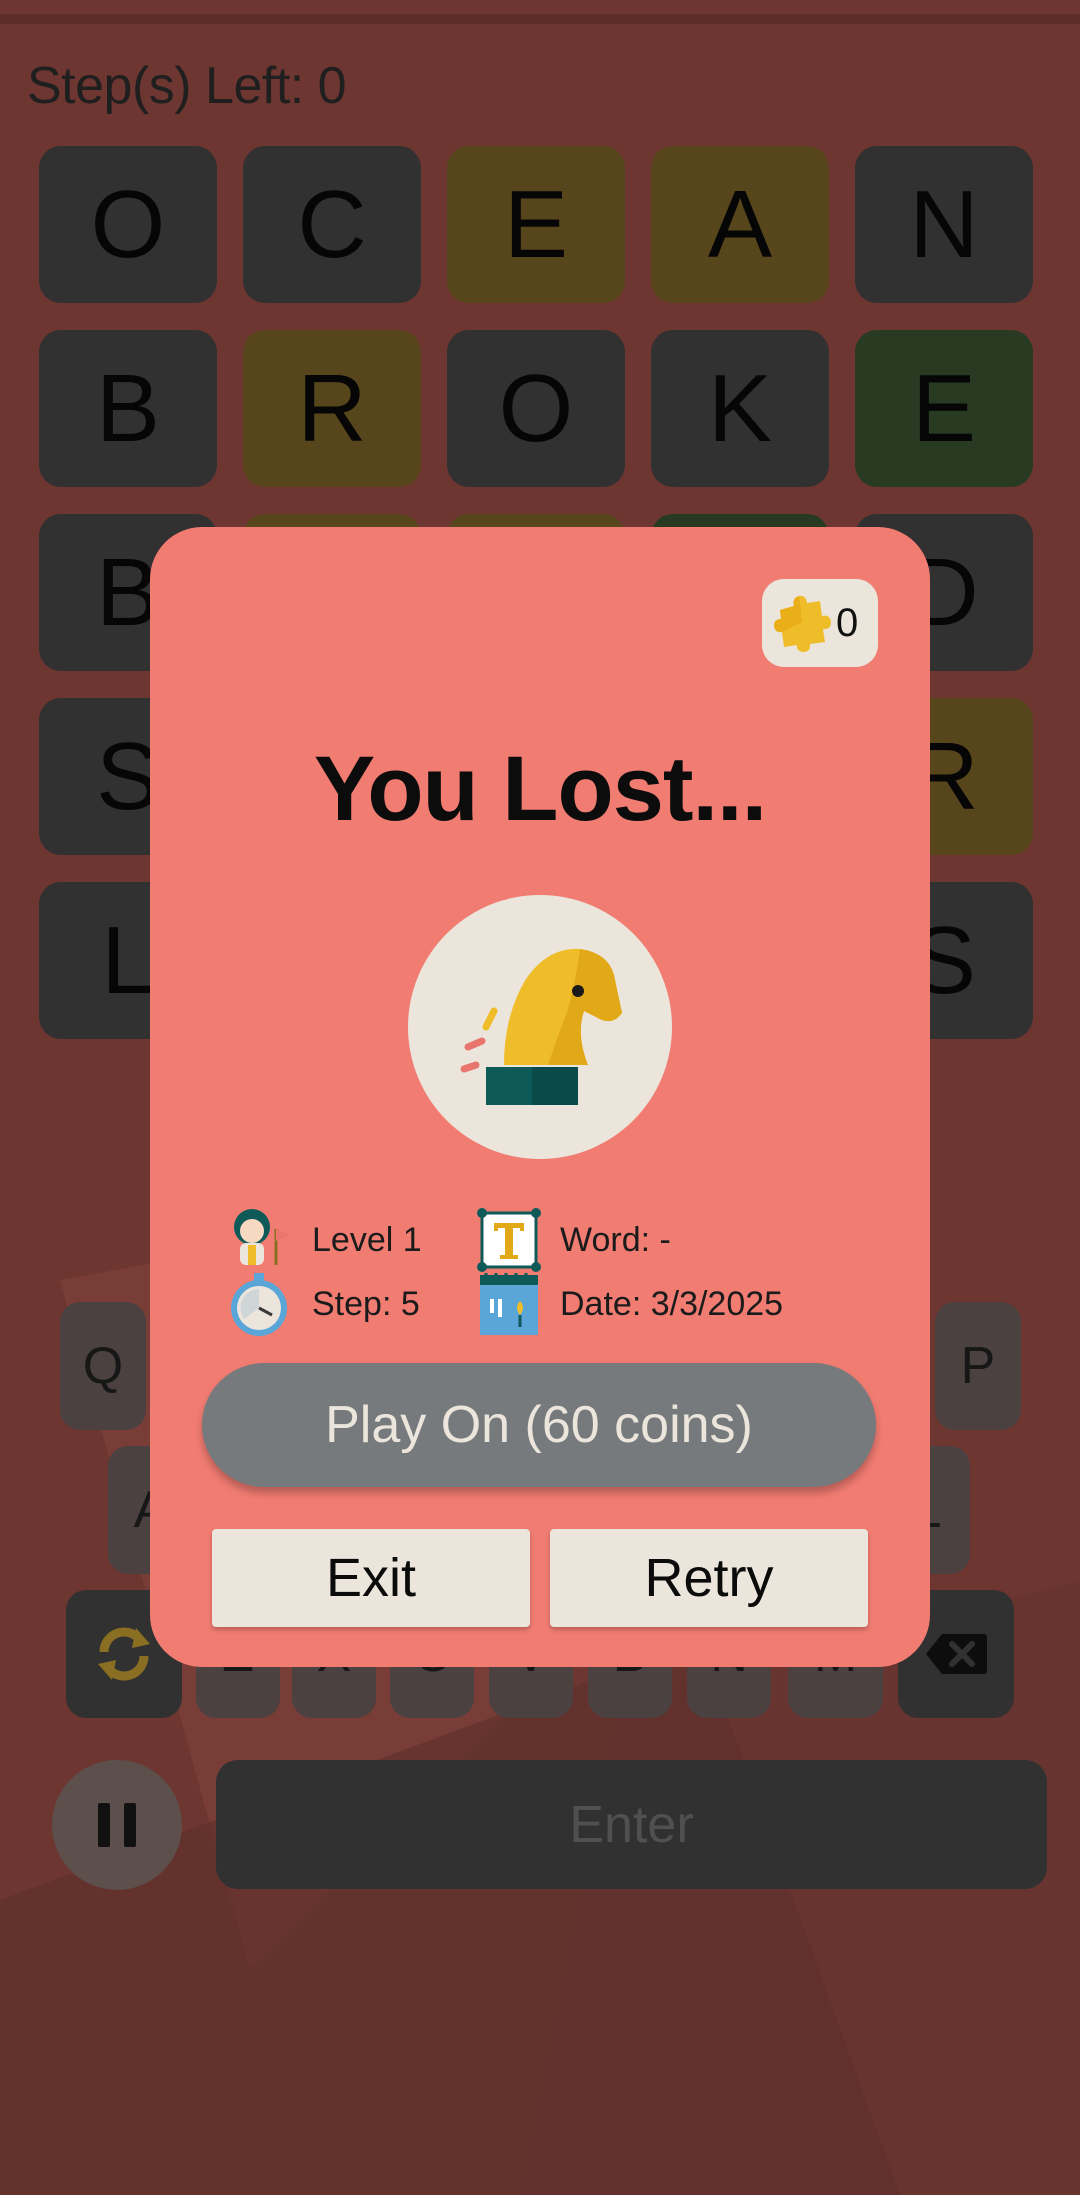 The height and width of the screenshot is (2195, 1080). What do you see at coordinates (956, 1654) in the screenshot?
I see `backspace-icon` at bounding box center [956, 1654].